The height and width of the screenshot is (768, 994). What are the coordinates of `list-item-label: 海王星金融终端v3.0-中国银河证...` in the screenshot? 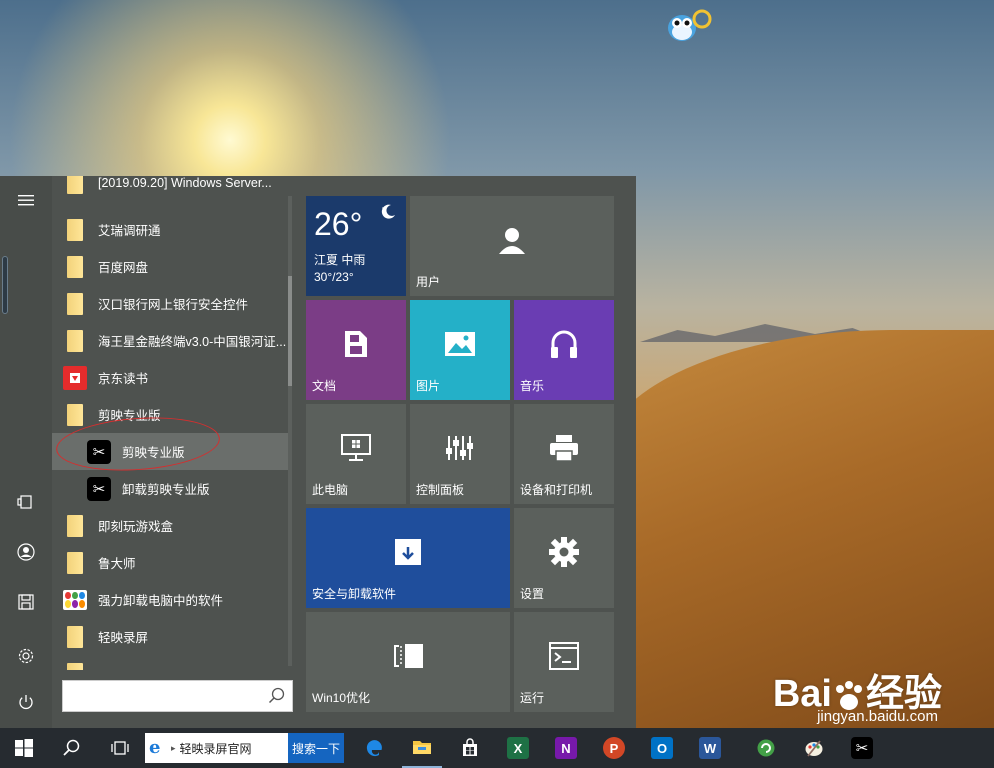 It's located at (192, 342).